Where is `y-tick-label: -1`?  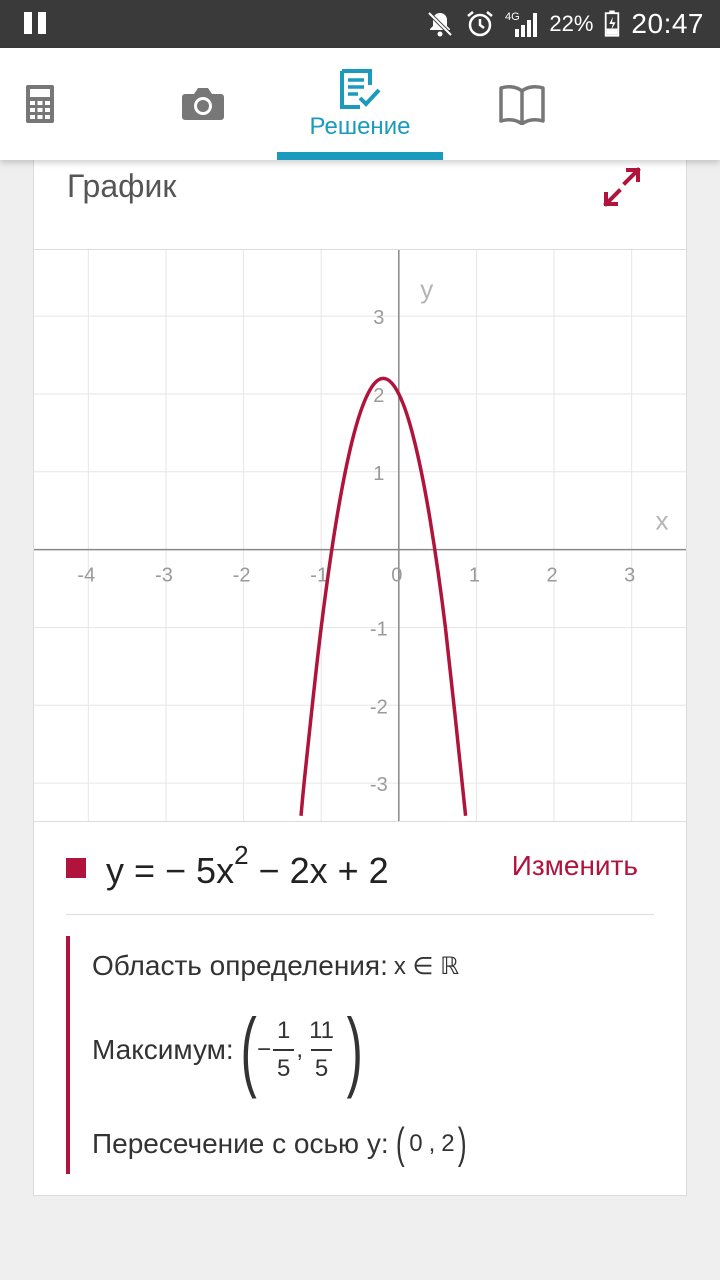
y-tick-label: -1 is located at coordinates (379, 629).